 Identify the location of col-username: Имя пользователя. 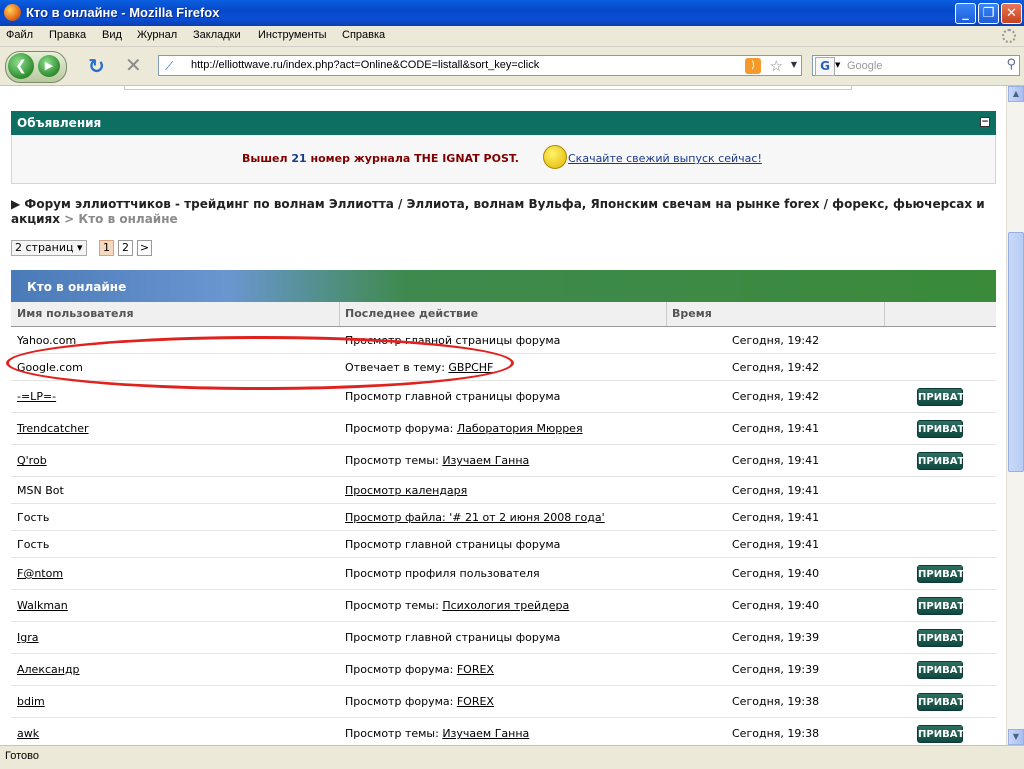
(75, 313).